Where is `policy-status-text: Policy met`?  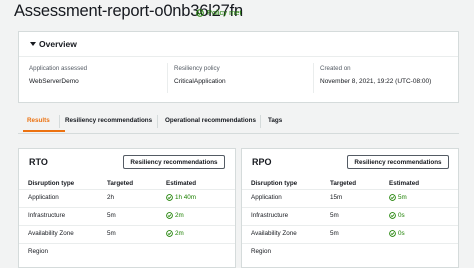 policy-status-text: Policy met is located at coordinates (224, 12).